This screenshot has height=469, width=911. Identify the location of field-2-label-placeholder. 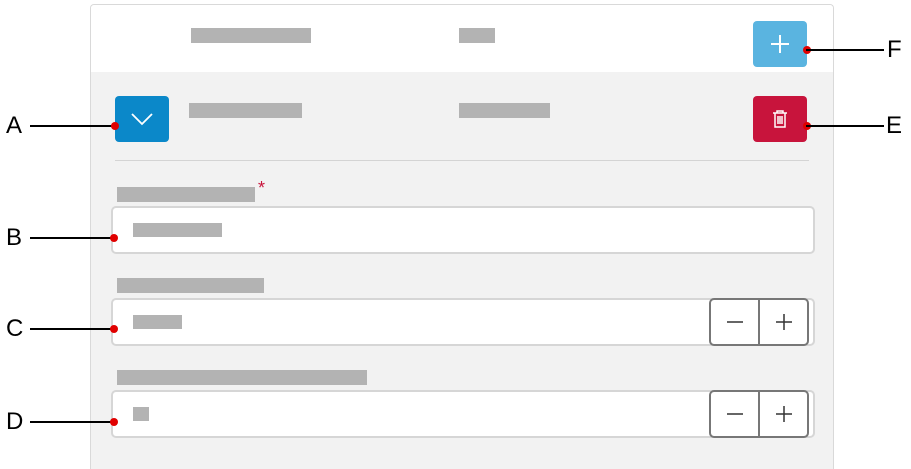
(190, 285).